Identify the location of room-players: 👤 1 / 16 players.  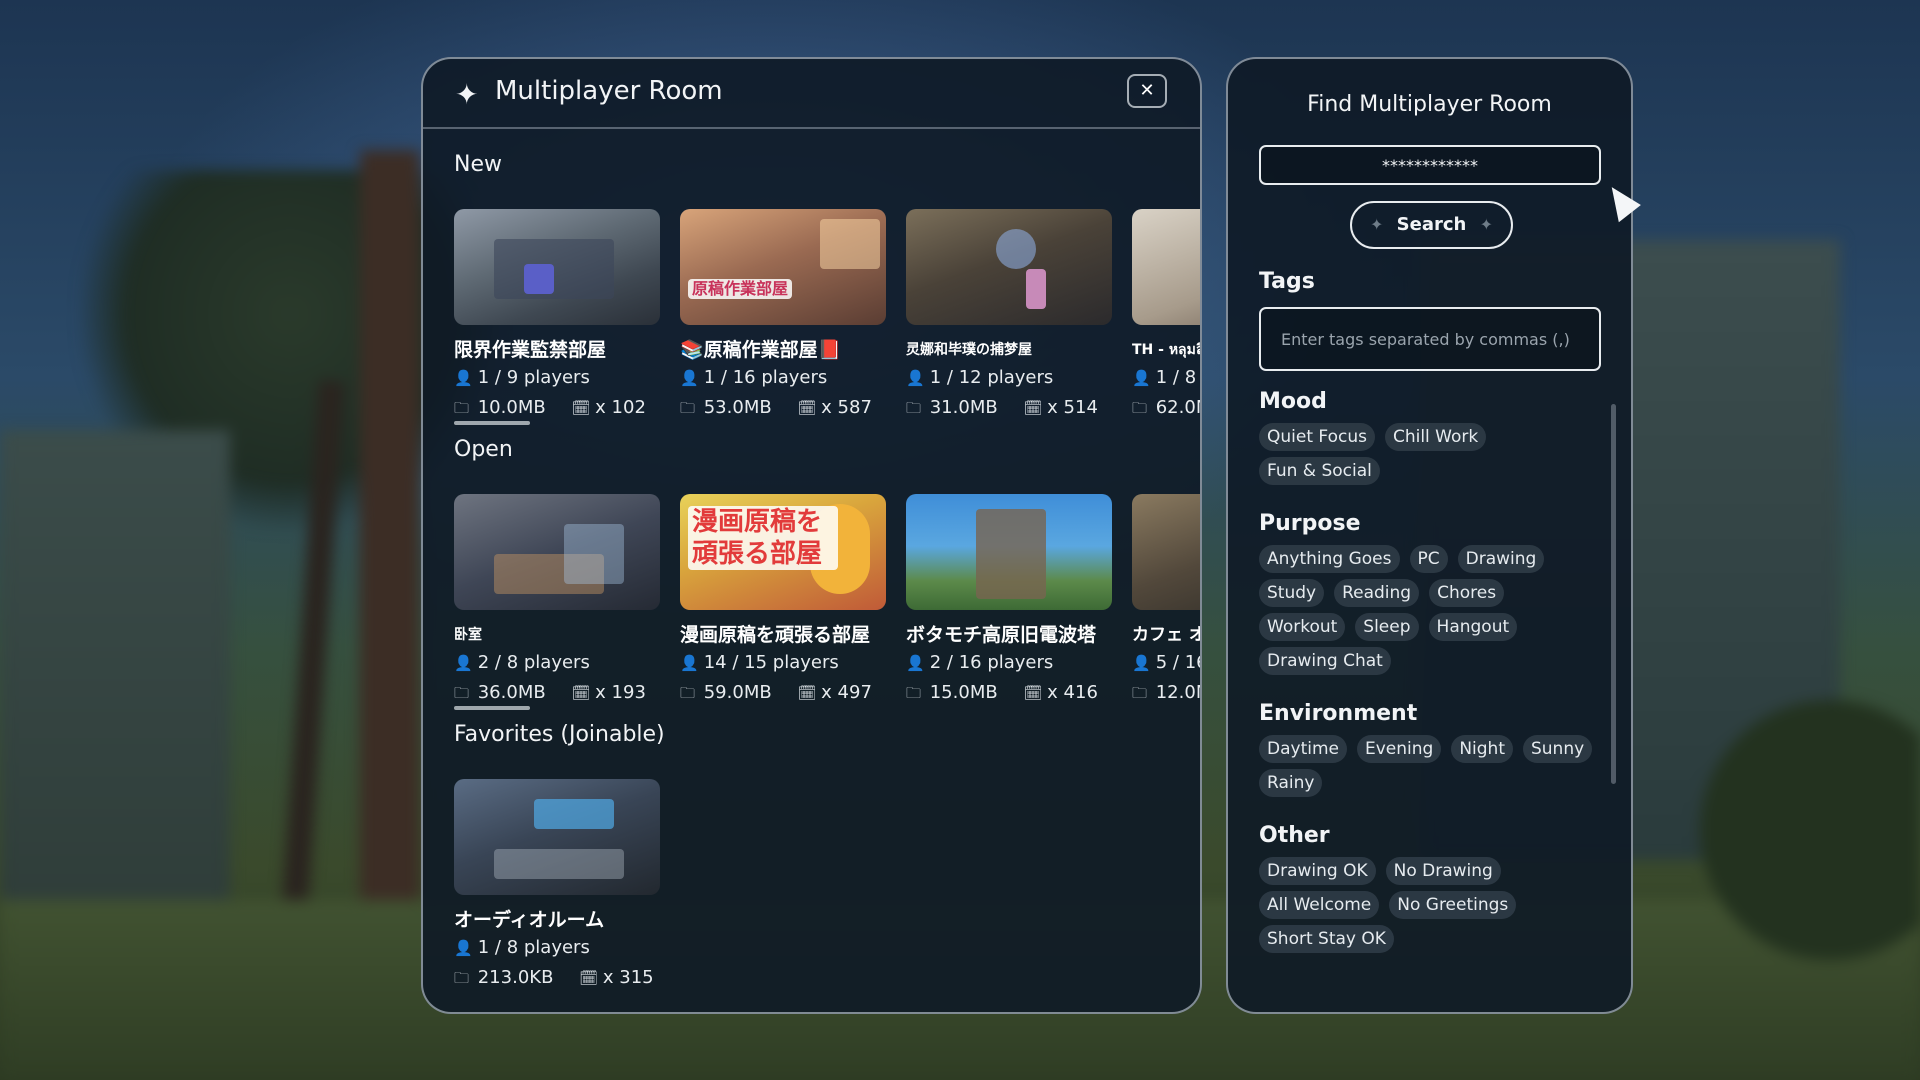
(754, 377).